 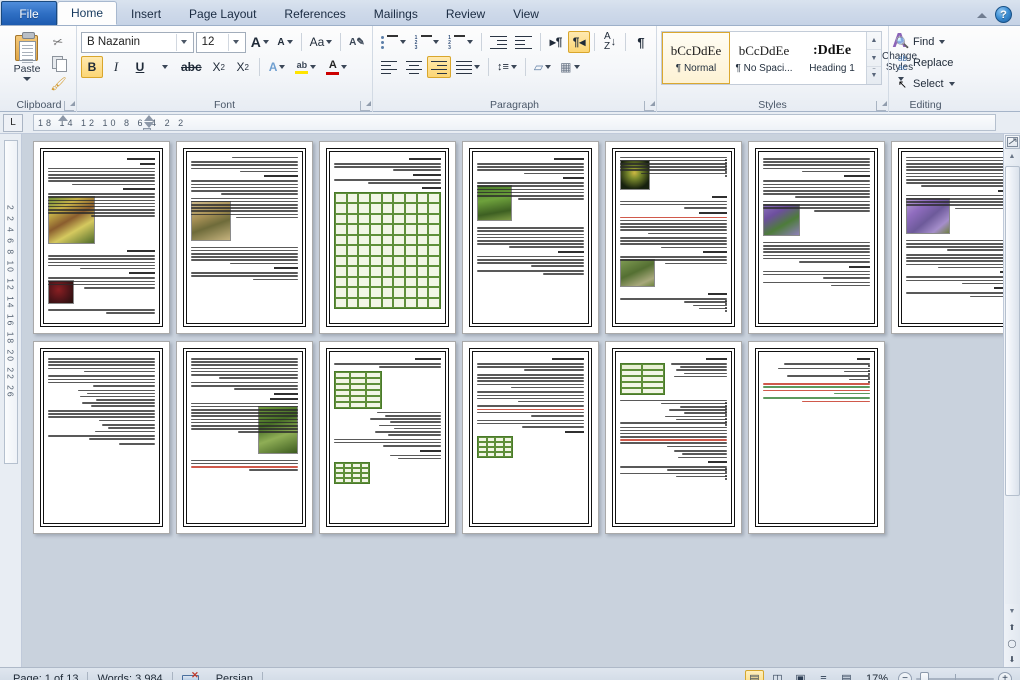 What do you see at coordinates (846, 675) in the screenshot?
I see `view-draft-button: ▤` at bounding box center [846, 675].